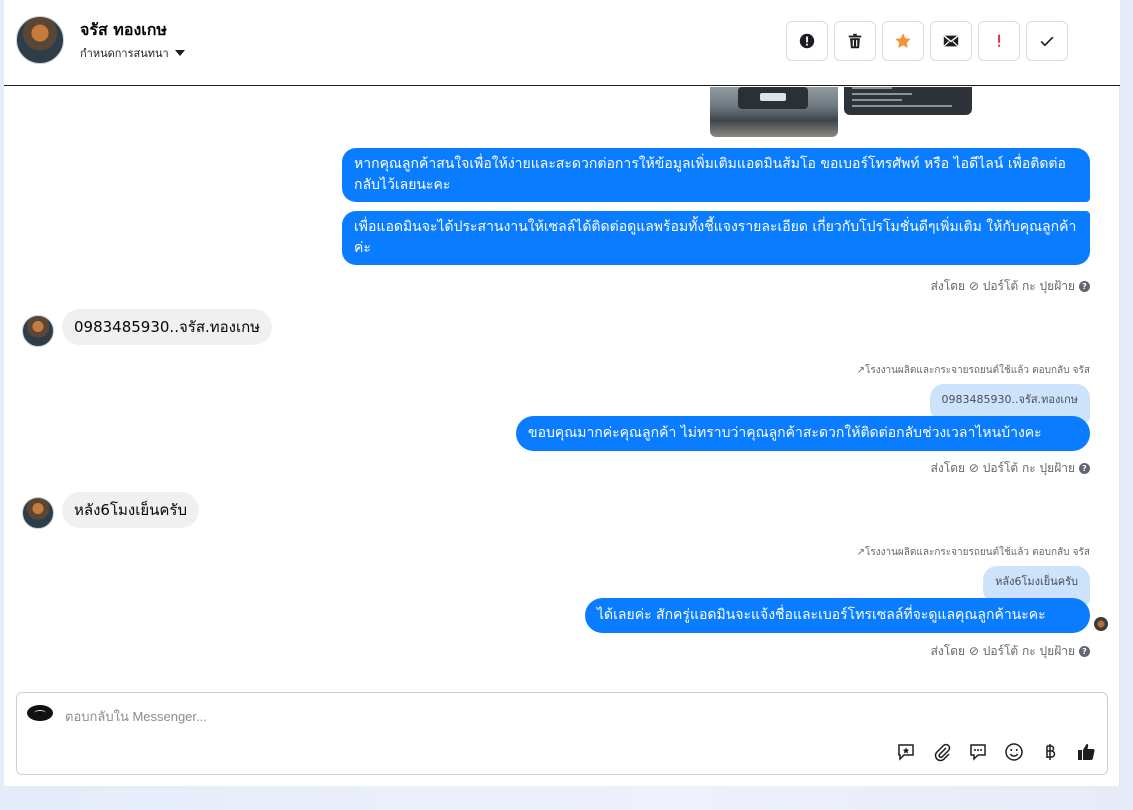 The height and width of the screenshot is (810, 1133). What do you see at coordinates (415, 716) in the screenshot?
I see `reply-input` at bounding box center [415, 716].